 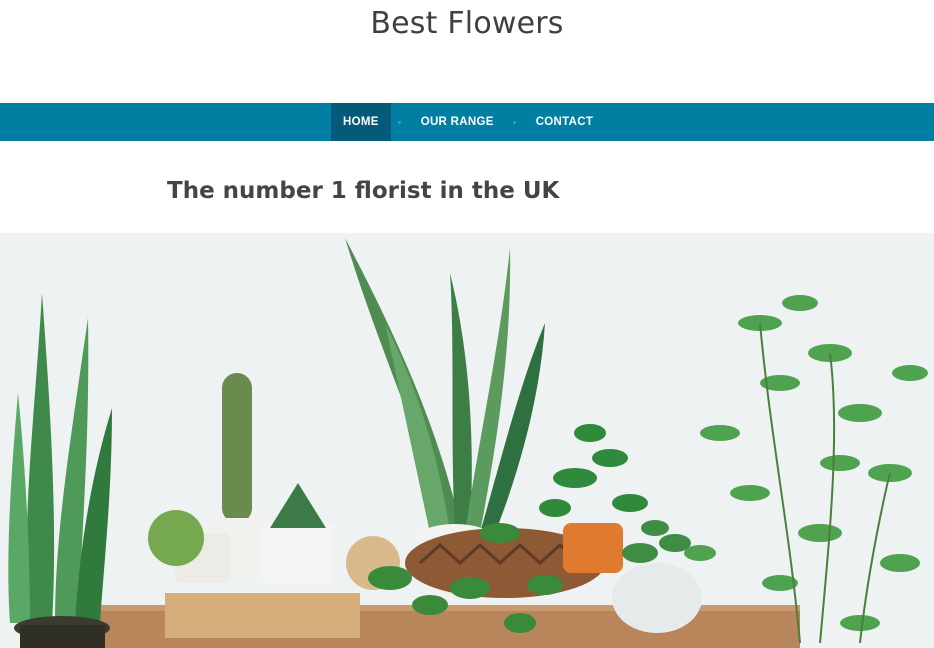 I want to click on nav-menu: HOME OUR RANGE CONTACT, so click(x=468, y=122).